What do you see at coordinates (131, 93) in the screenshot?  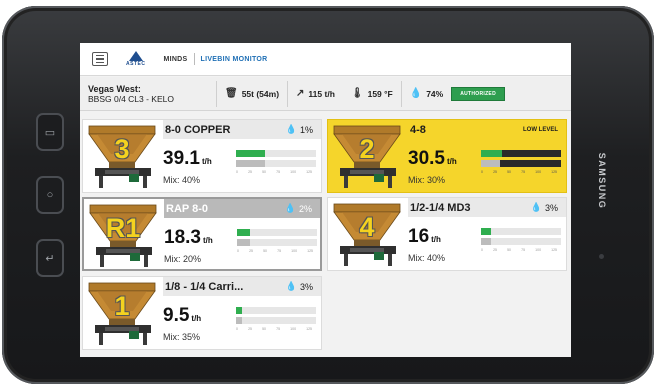 I see `plant-name: Vegas West: BBSG 0/4 CL3 - KELO` at bounding box center [131, 93].